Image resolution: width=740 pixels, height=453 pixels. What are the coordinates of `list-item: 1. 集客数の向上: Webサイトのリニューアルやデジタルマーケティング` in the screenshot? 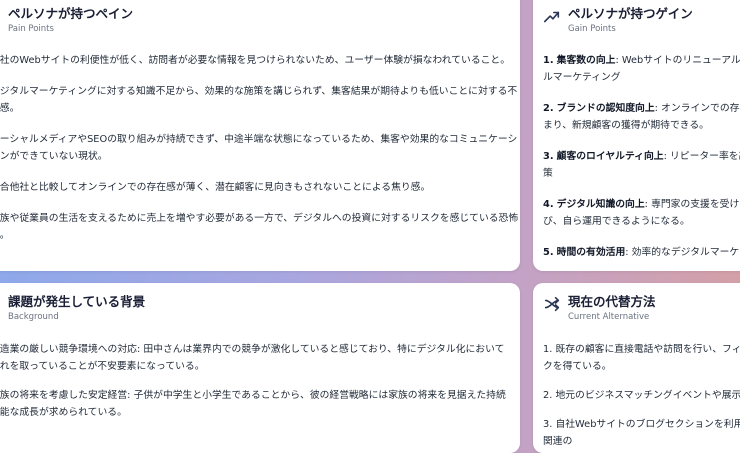 It's located at (641, 69).